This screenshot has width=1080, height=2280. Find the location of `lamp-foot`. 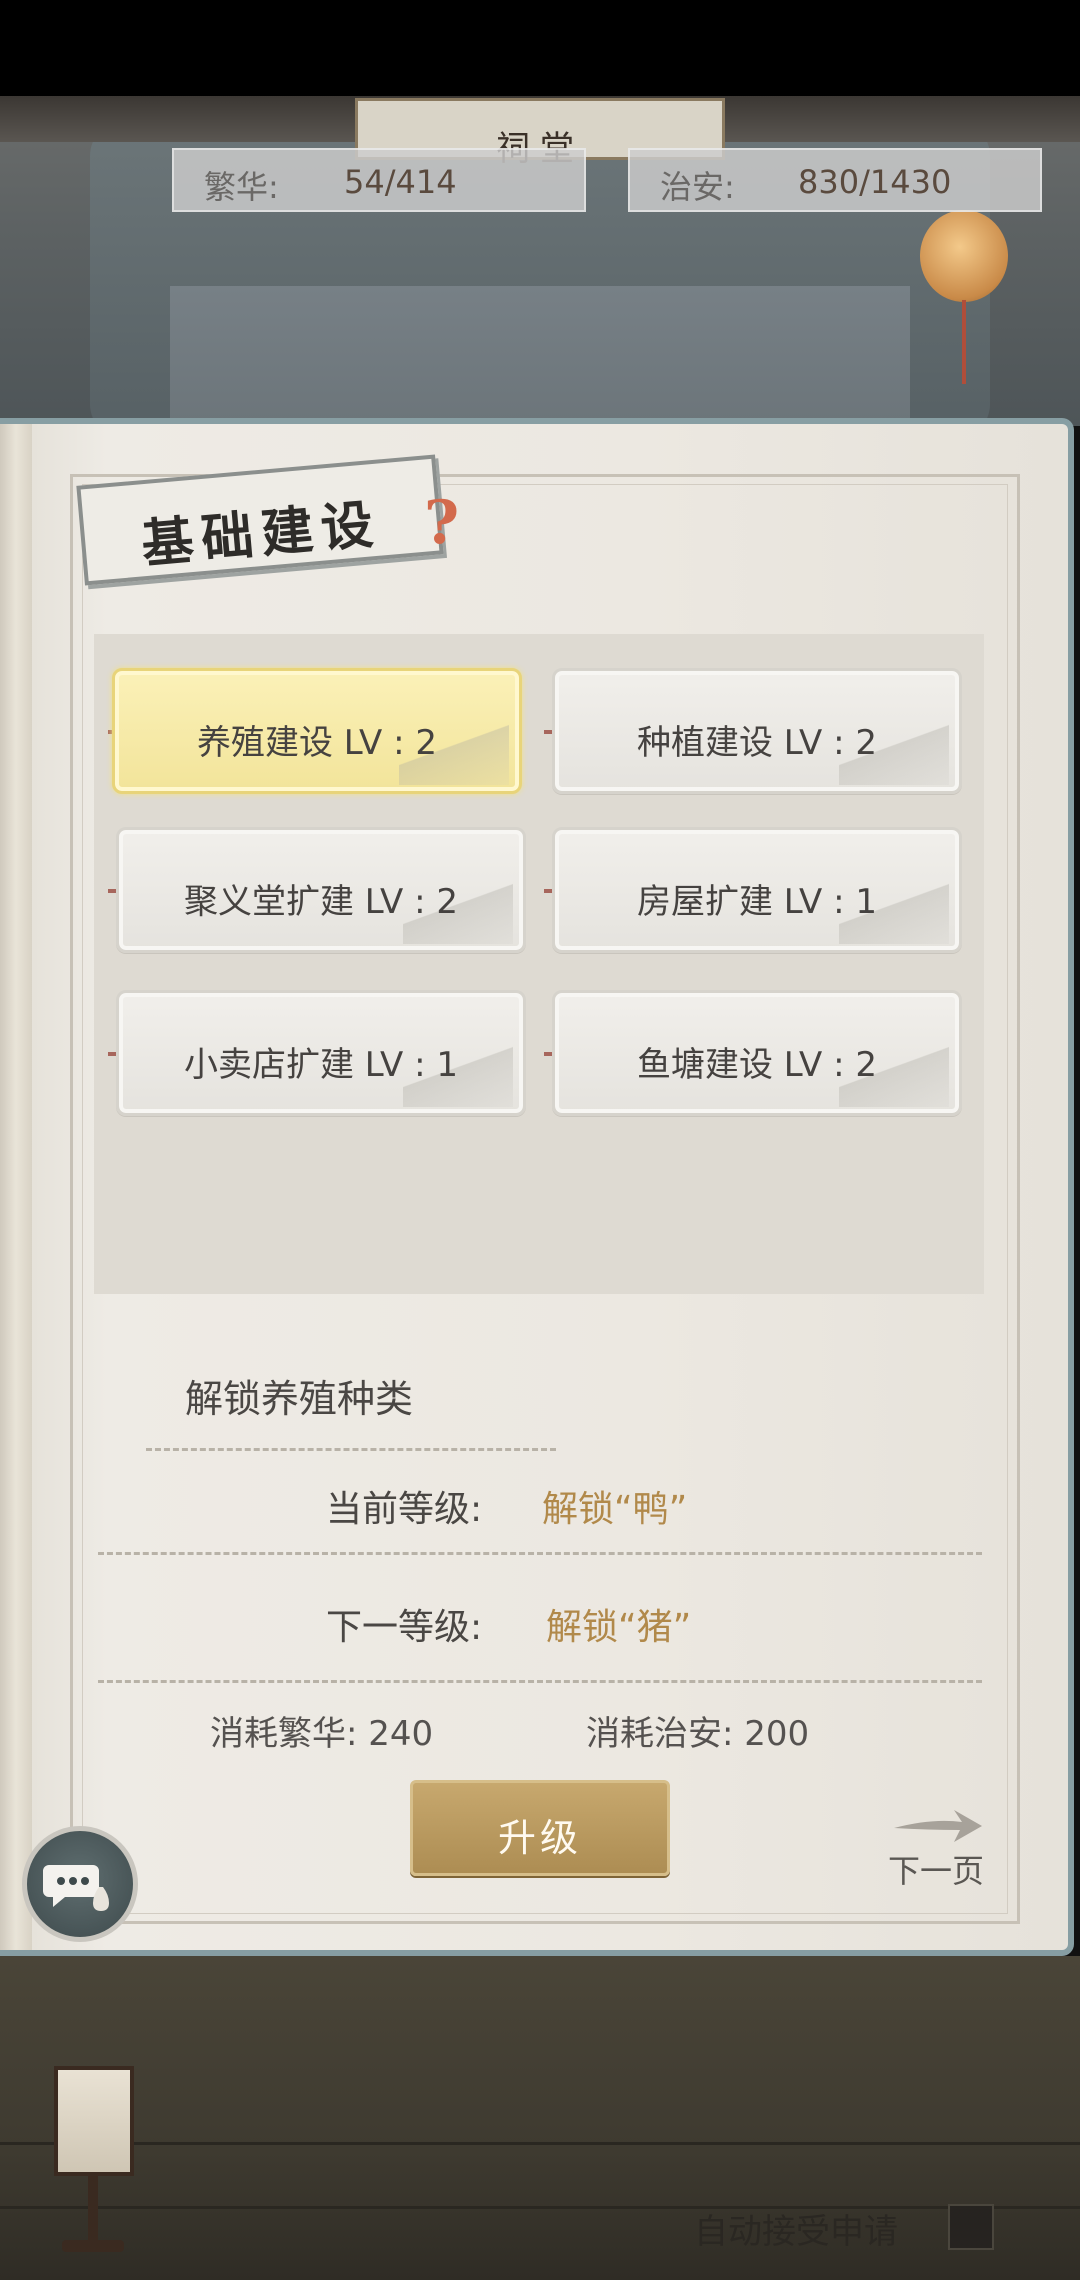

lamp-foot is located at coordinates (93, 2246).